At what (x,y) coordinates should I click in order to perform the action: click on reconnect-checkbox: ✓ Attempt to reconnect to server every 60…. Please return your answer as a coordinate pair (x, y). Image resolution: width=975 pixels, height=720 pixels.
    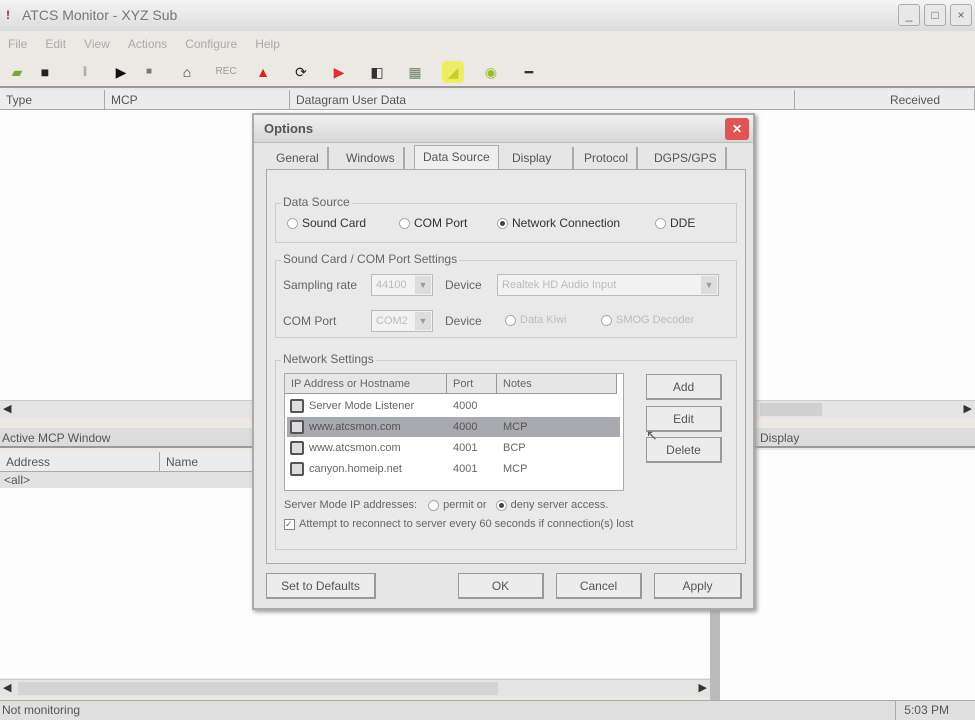
    Looking at the image, I should click on (458, 524).